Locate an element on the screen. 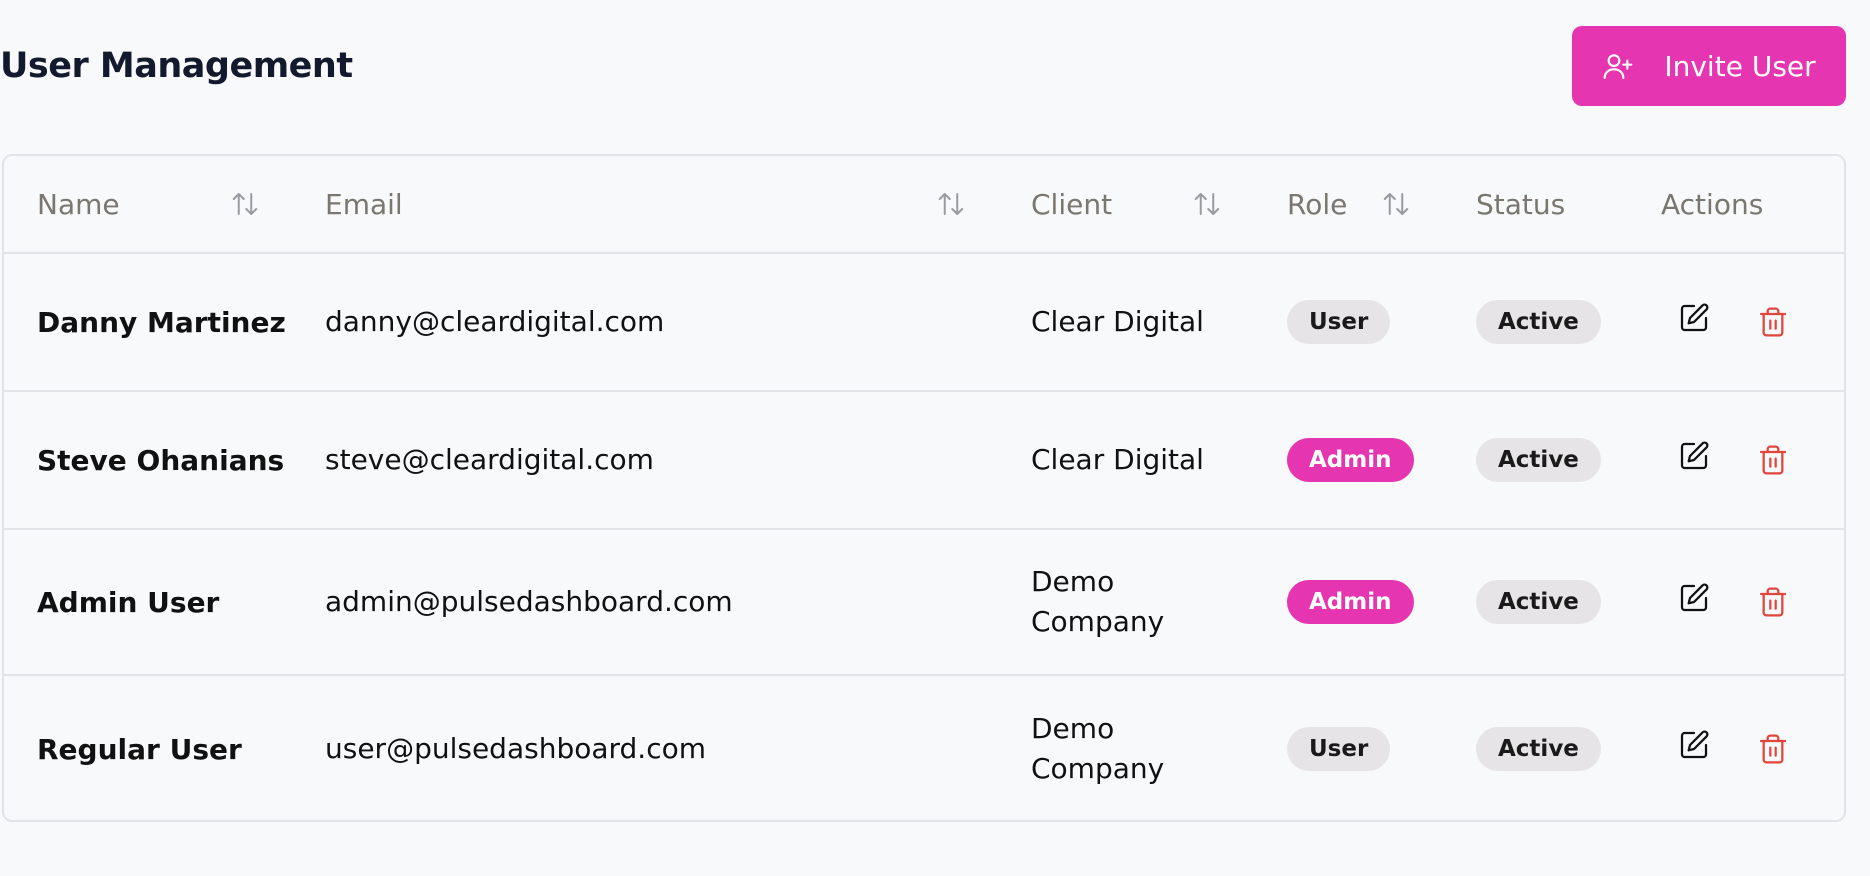 The image size is (1870, 876). column-header-label: Client is located at coordinates (1072, 204).